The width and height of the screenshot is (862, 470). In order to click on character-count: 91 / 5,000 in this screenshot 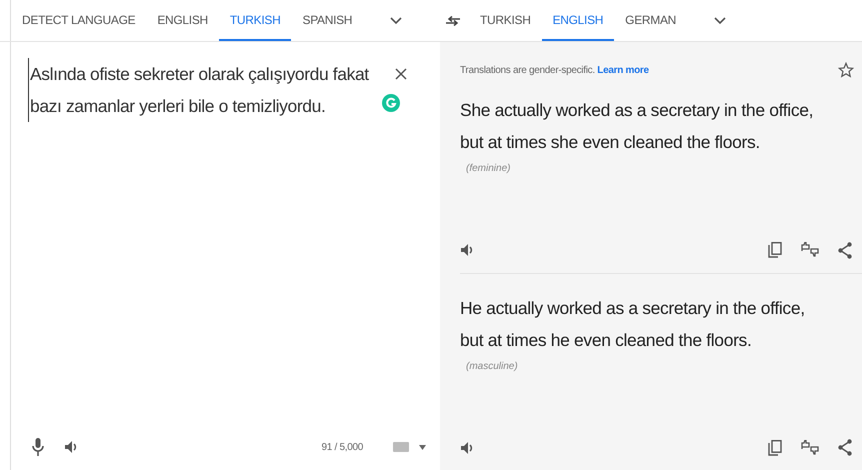, I will do `click(342, 447)`.